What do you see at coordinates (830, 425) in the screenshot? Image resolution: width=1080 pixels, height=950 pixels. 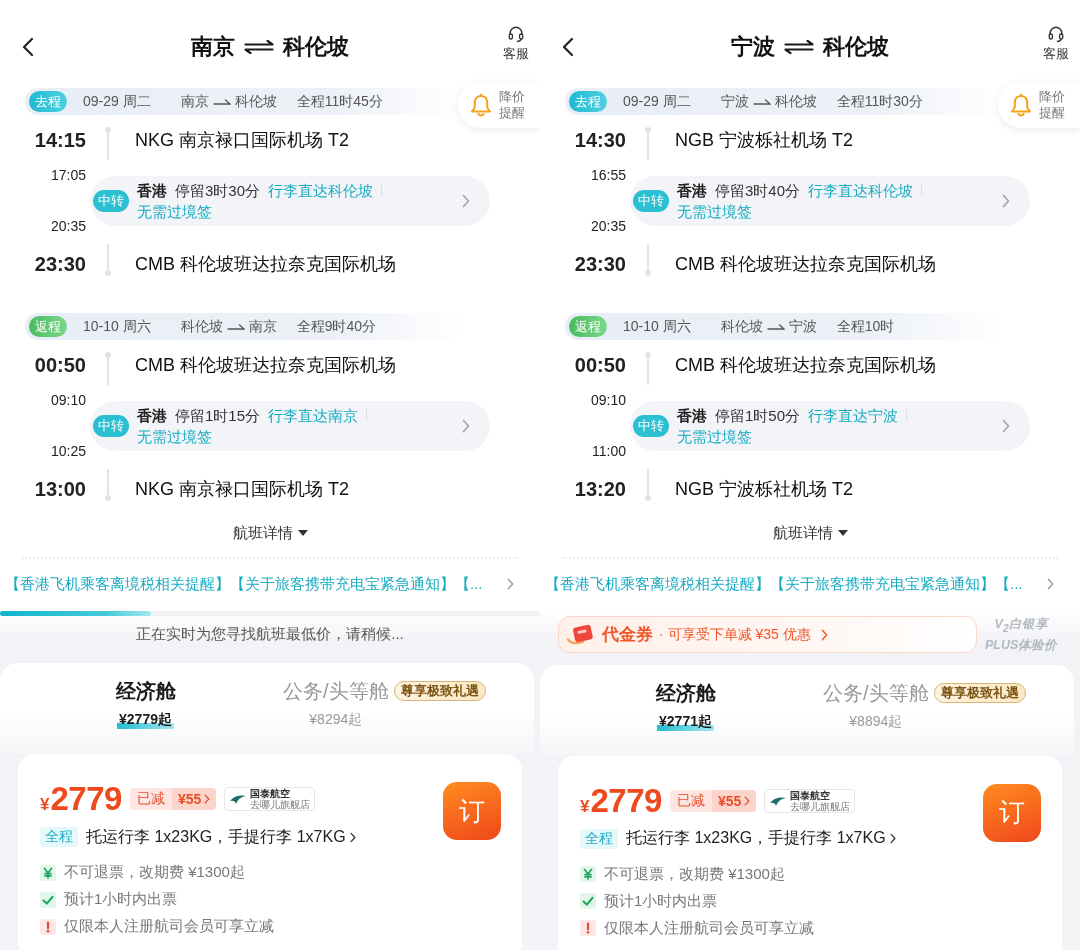 I see `transfer-card: 中转 香港 停留1时50分 行李直达宁波 无需过境签` at bounding box center [830, 425].